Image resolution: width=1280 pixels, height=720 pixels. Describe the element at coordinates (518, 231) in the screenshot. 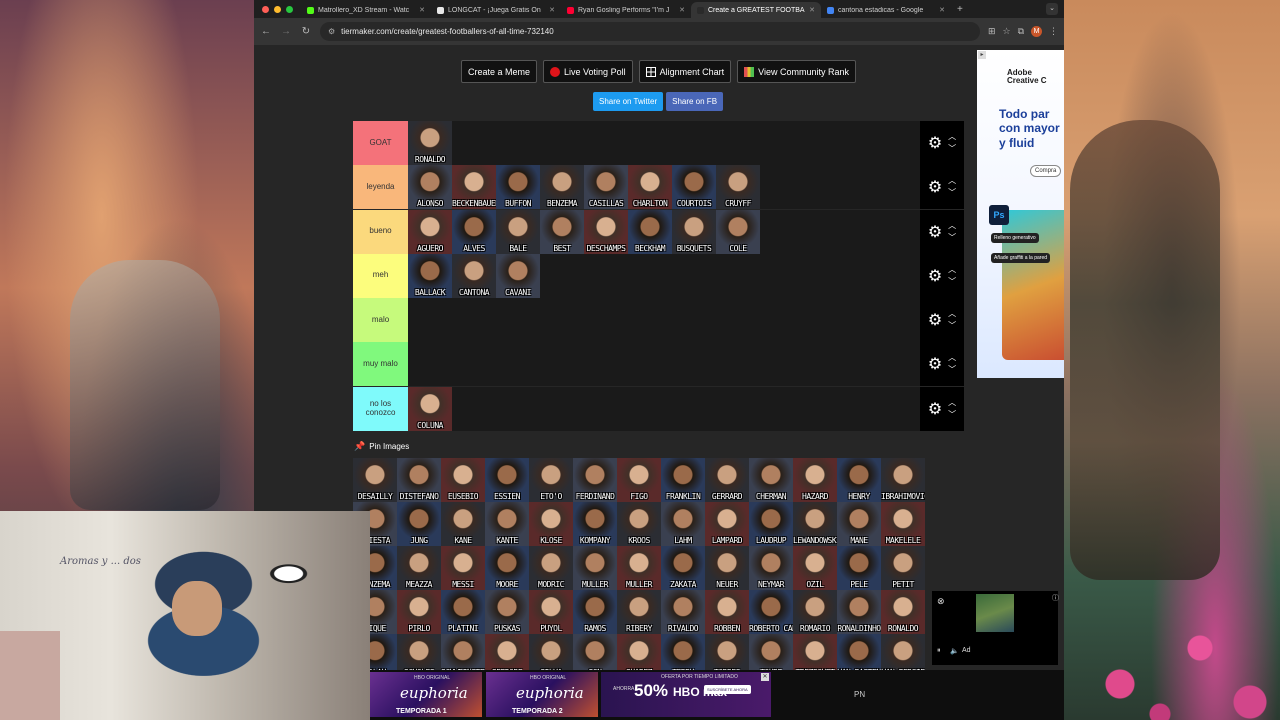

I see `player-card: BALE` at that location.